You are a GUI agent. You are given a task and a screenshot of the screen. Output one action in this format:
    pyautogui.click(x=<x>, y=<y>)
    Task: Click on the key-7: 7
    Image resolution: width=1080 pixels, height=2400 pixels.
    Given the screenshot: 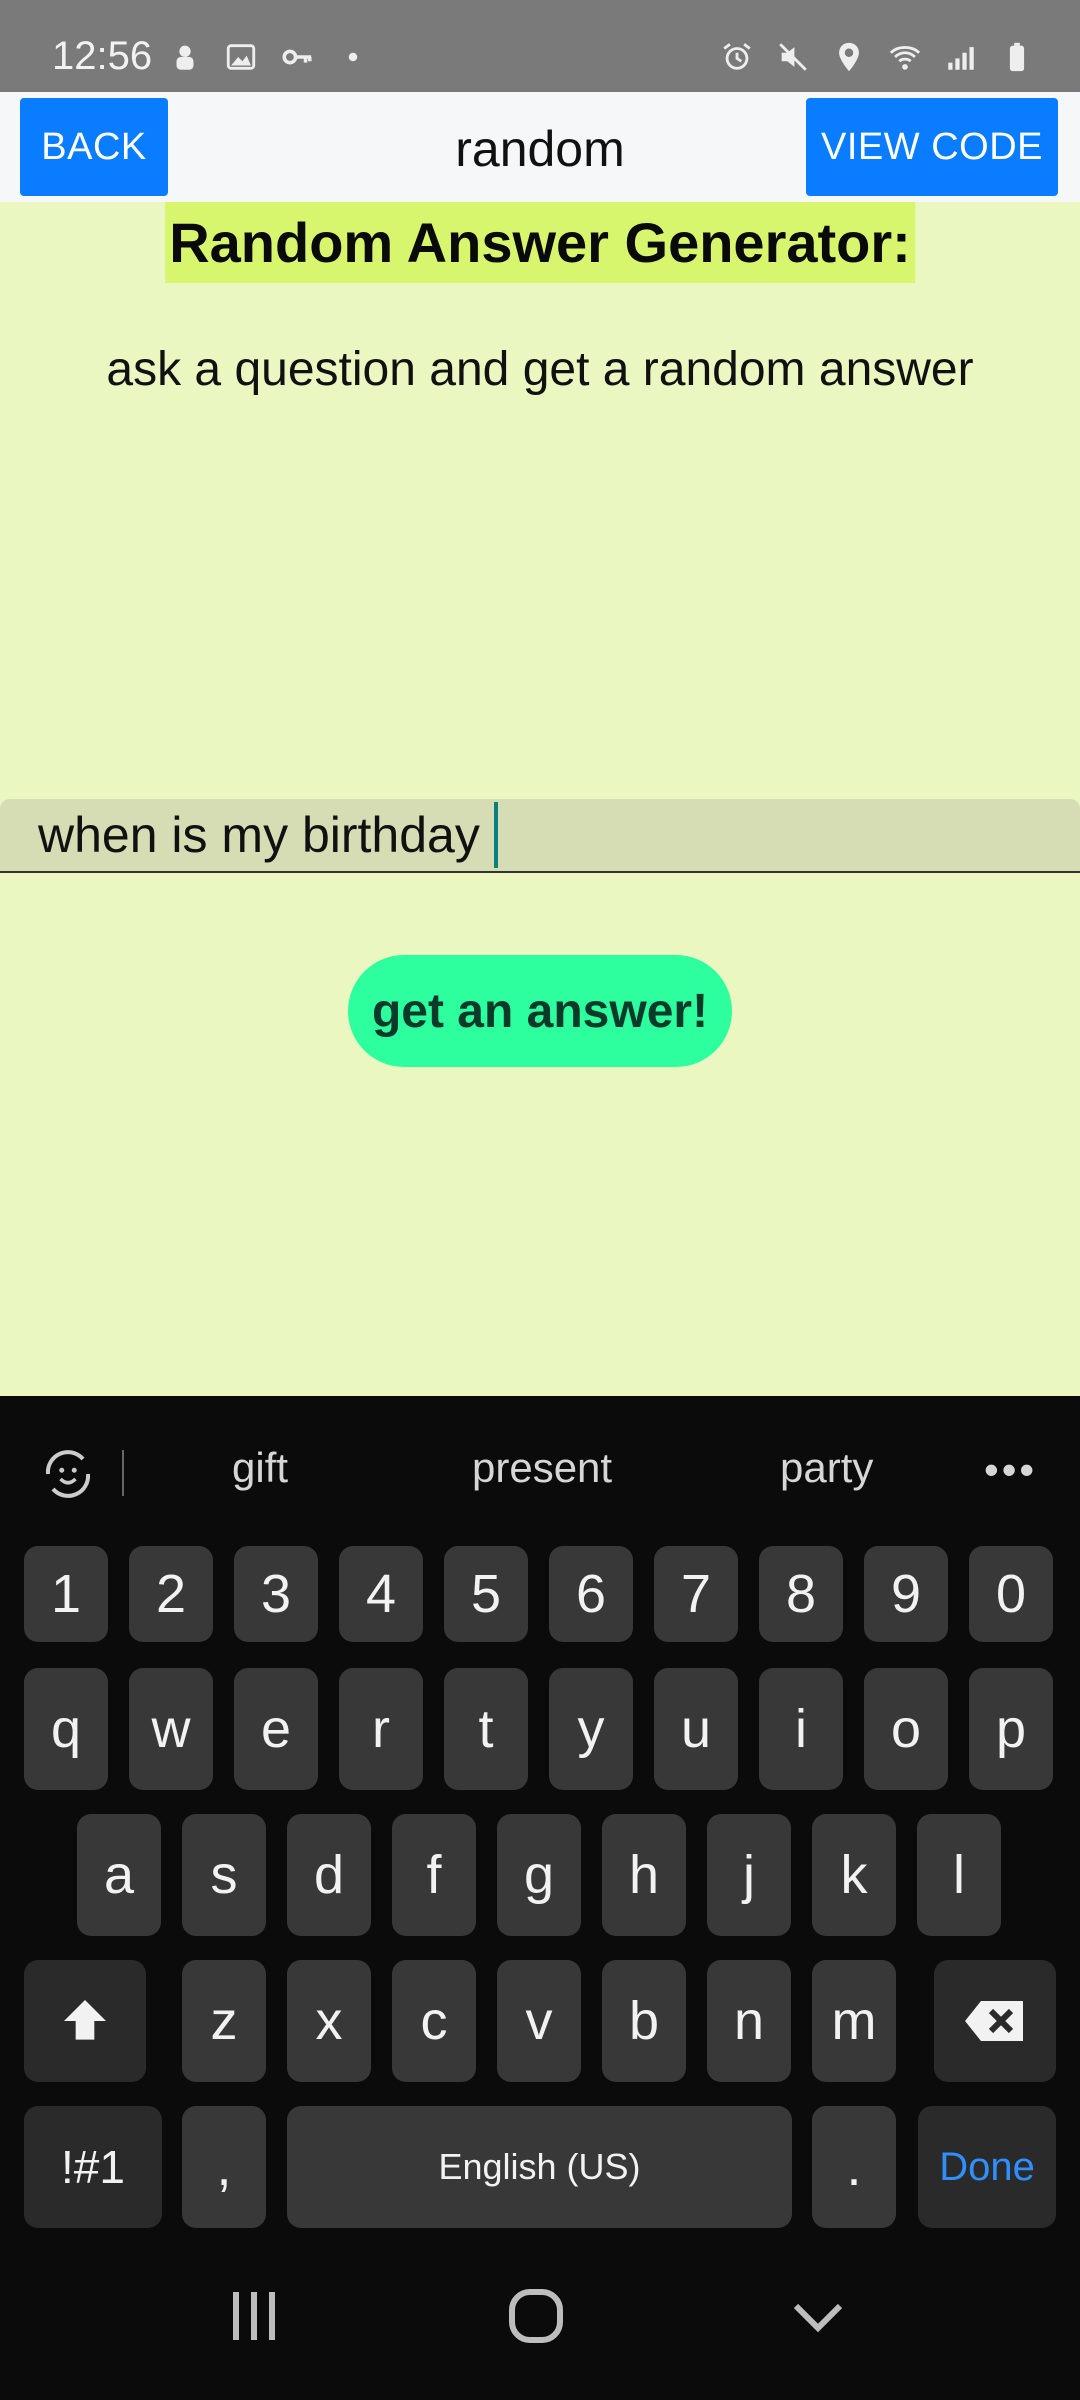 What is the action you would take?
    pyautogui.click(x=696, y=1594)
    